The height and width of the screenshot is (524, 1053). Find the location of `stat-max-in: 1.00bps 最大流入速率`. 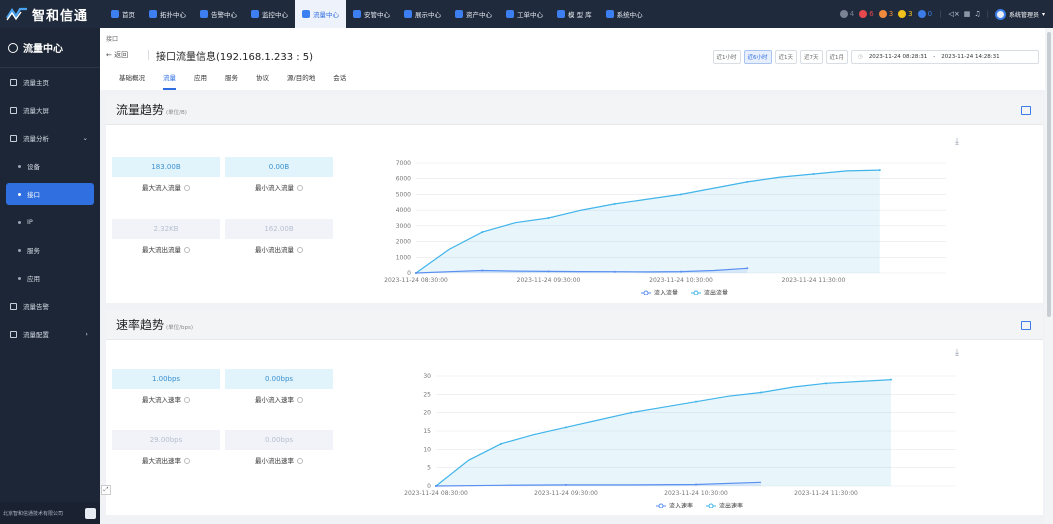

stat-max-in: 1.00bps 最大流入速率 is located at coordinates (166, 386).